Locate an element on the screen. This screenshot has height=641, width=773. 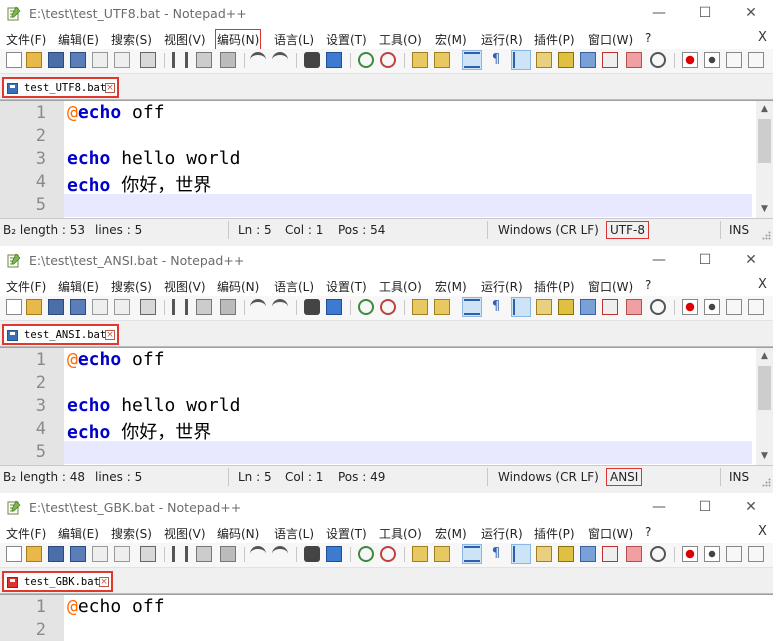
tab-test-gbk: test_GBK.bat × is located at coordinates (57, 581).